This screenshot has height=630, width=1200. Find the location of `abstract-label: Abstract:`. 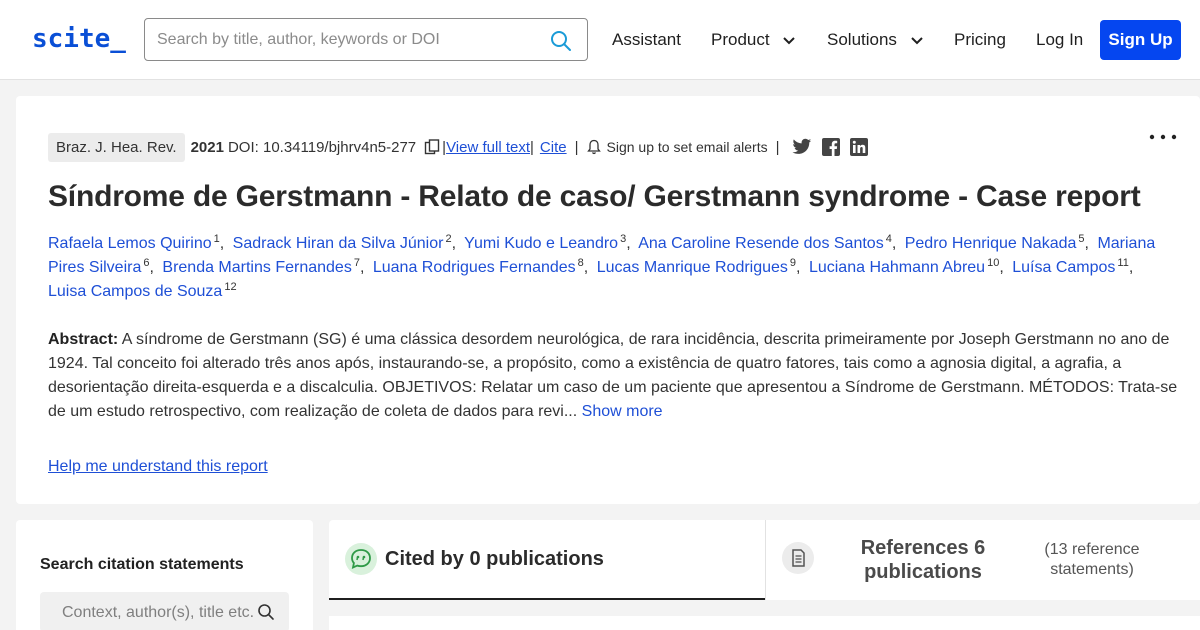

abstract-label: Abstract: is located at coordinates (83, 339).